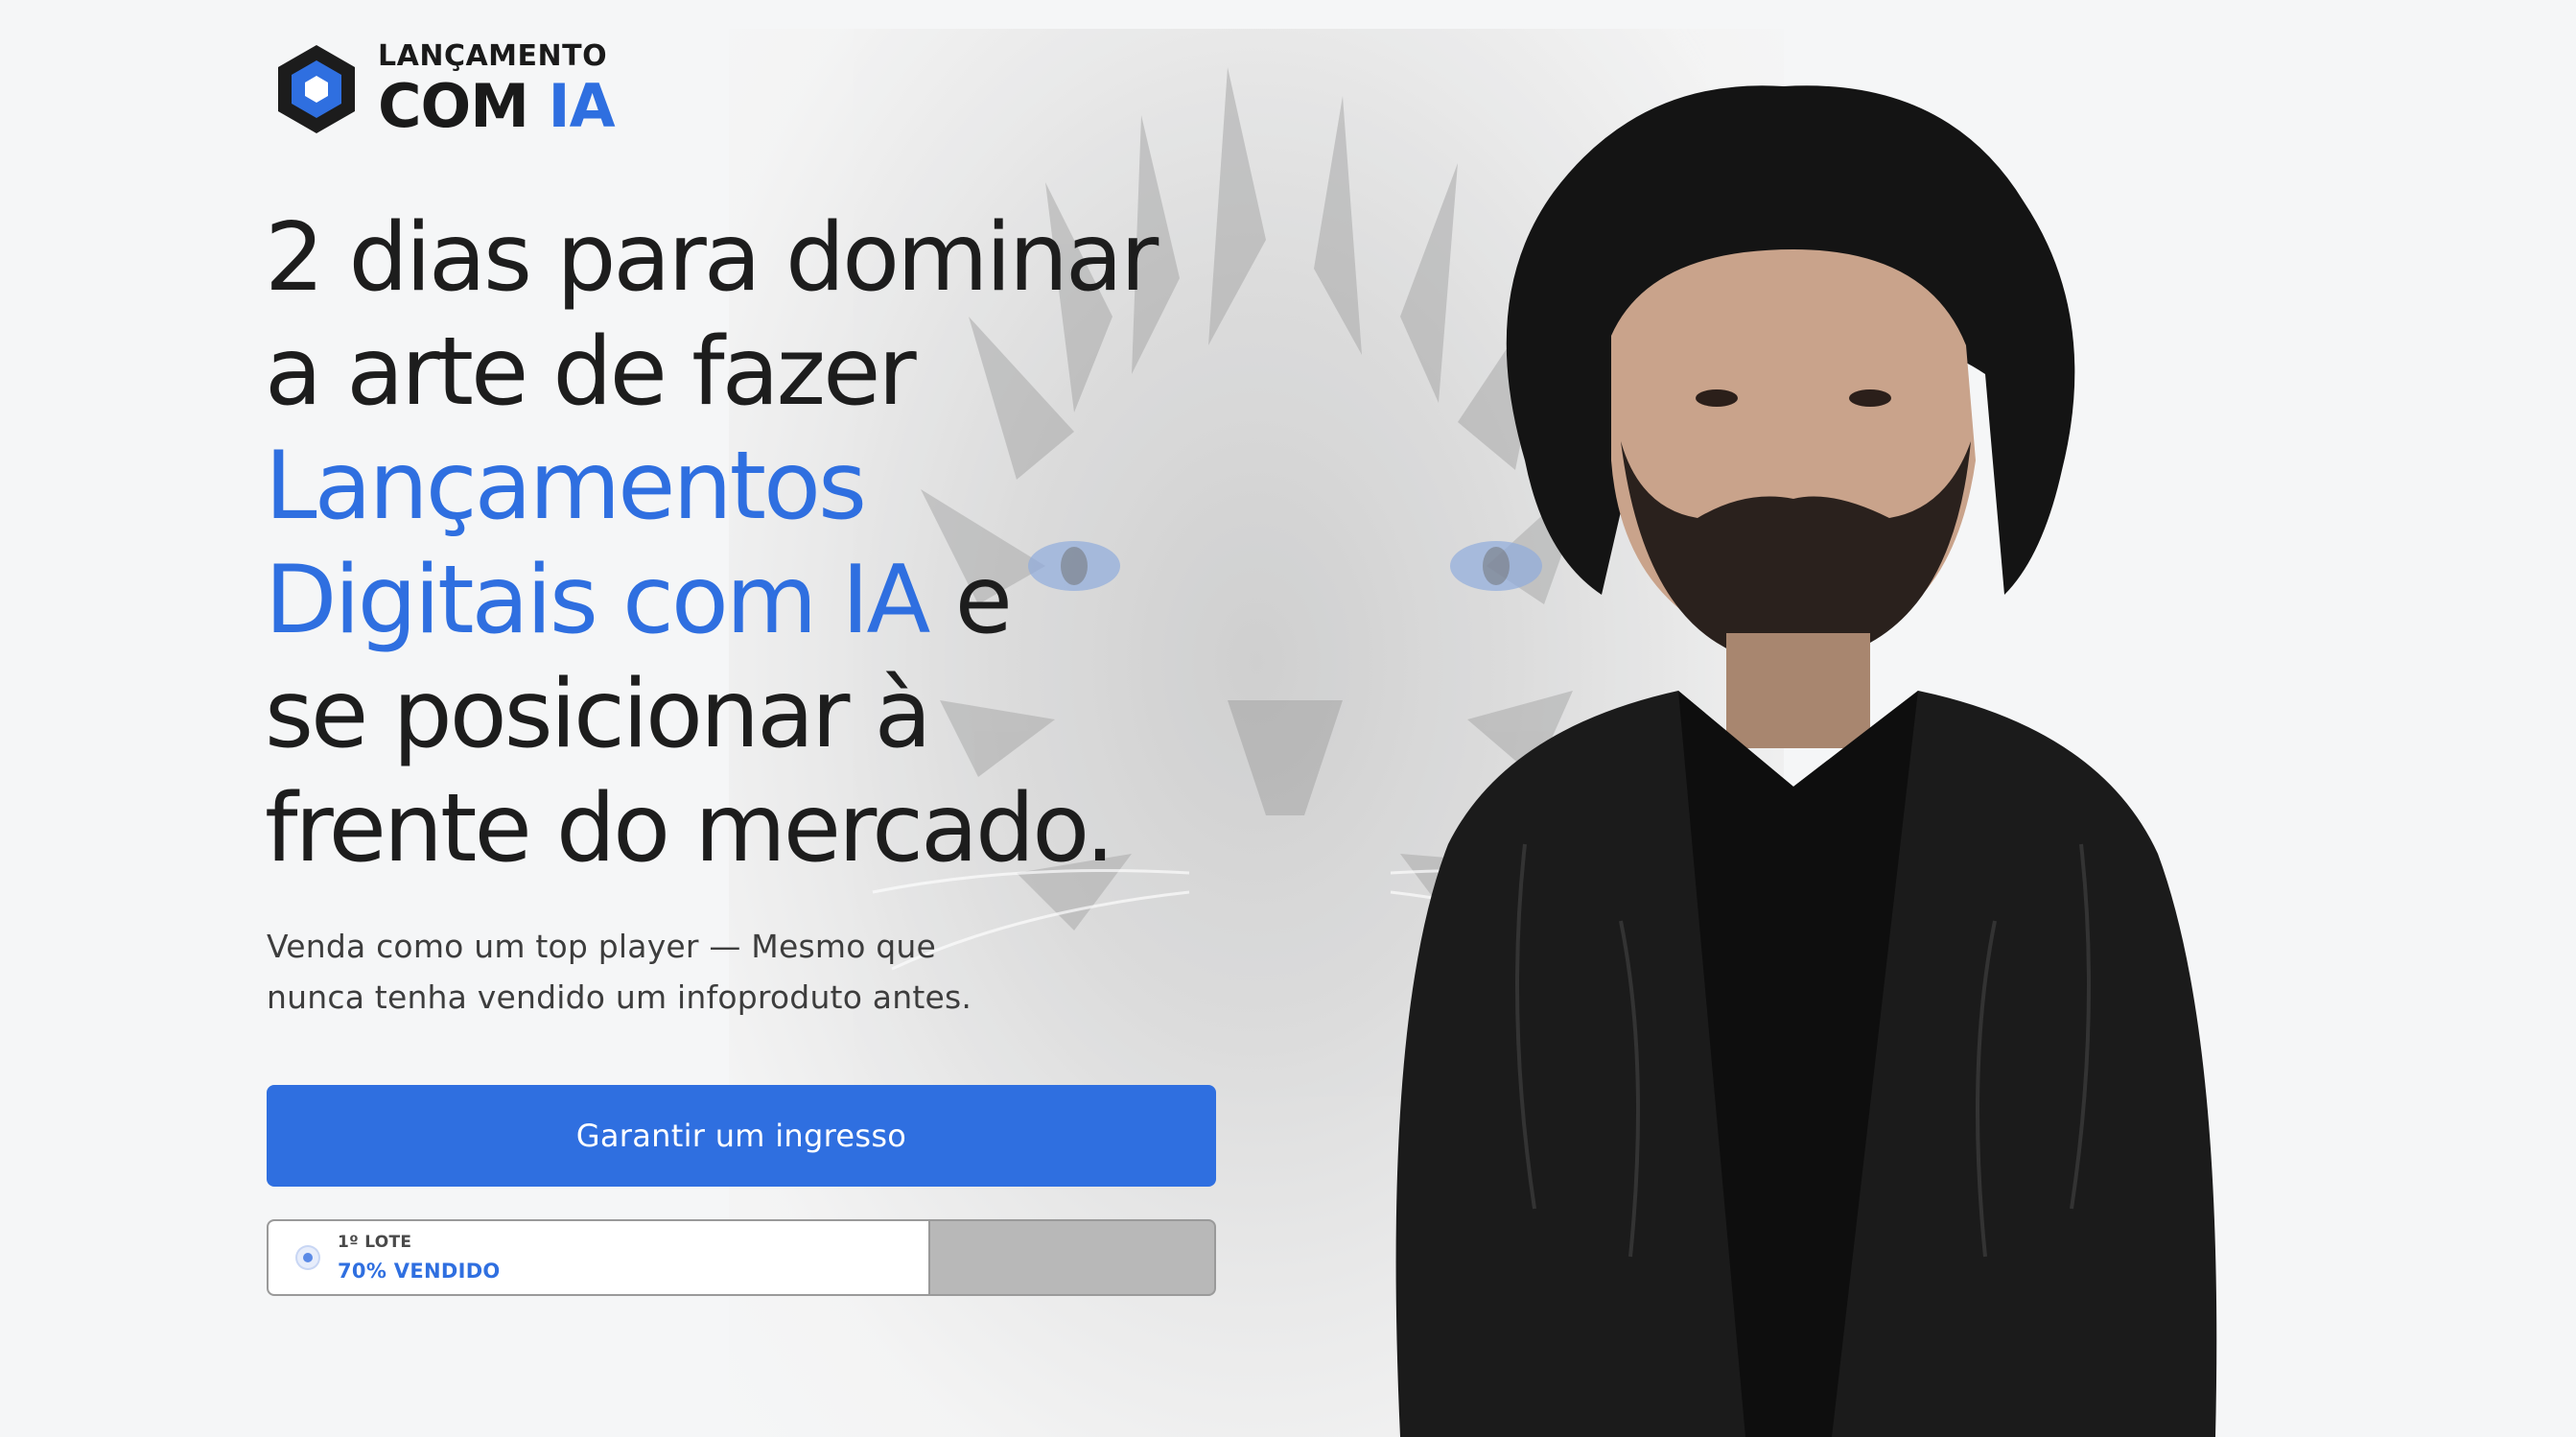 This screenshot has height=1437, width=2576. What do you see at coordinates (582, 106) in the screenshot?
I see `logo-bottom-accent: IA` at bounding box center [582, 106].